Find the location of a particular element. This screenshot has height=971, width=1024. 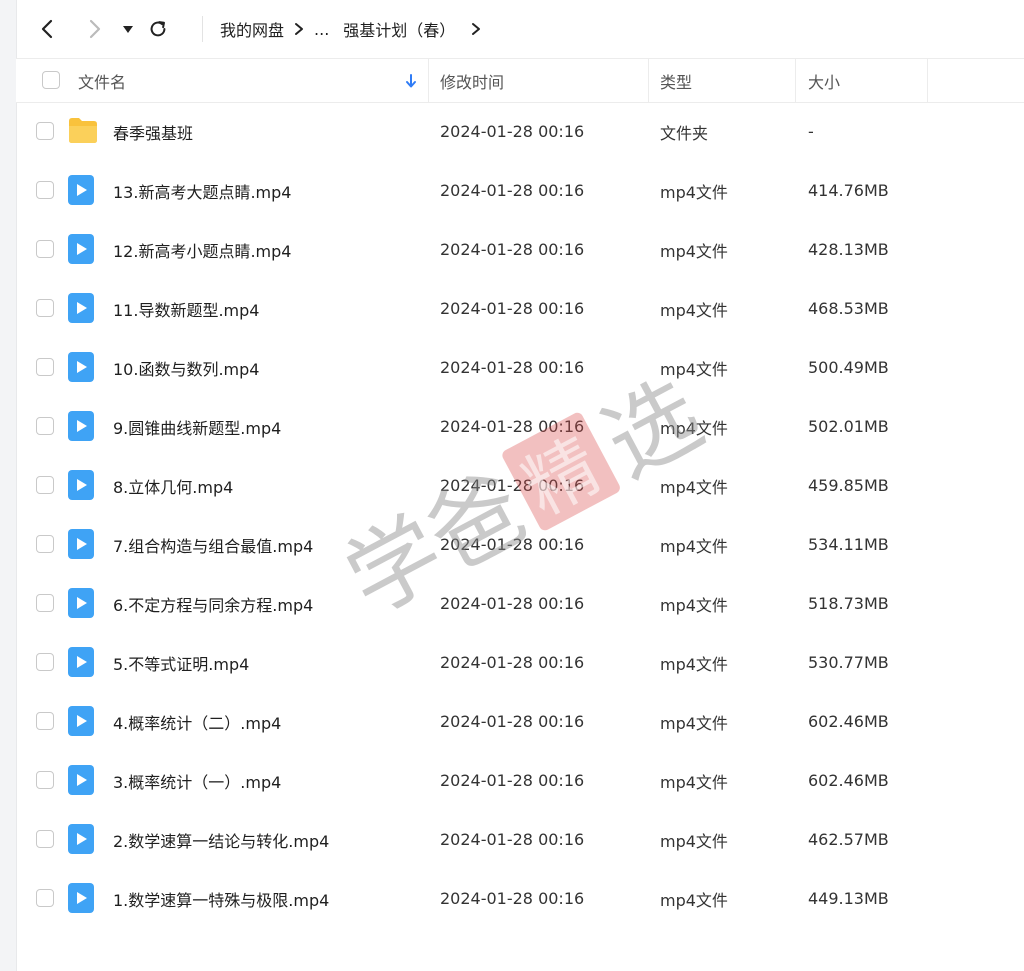

refresh-icon is located at coordinates (158, 29).